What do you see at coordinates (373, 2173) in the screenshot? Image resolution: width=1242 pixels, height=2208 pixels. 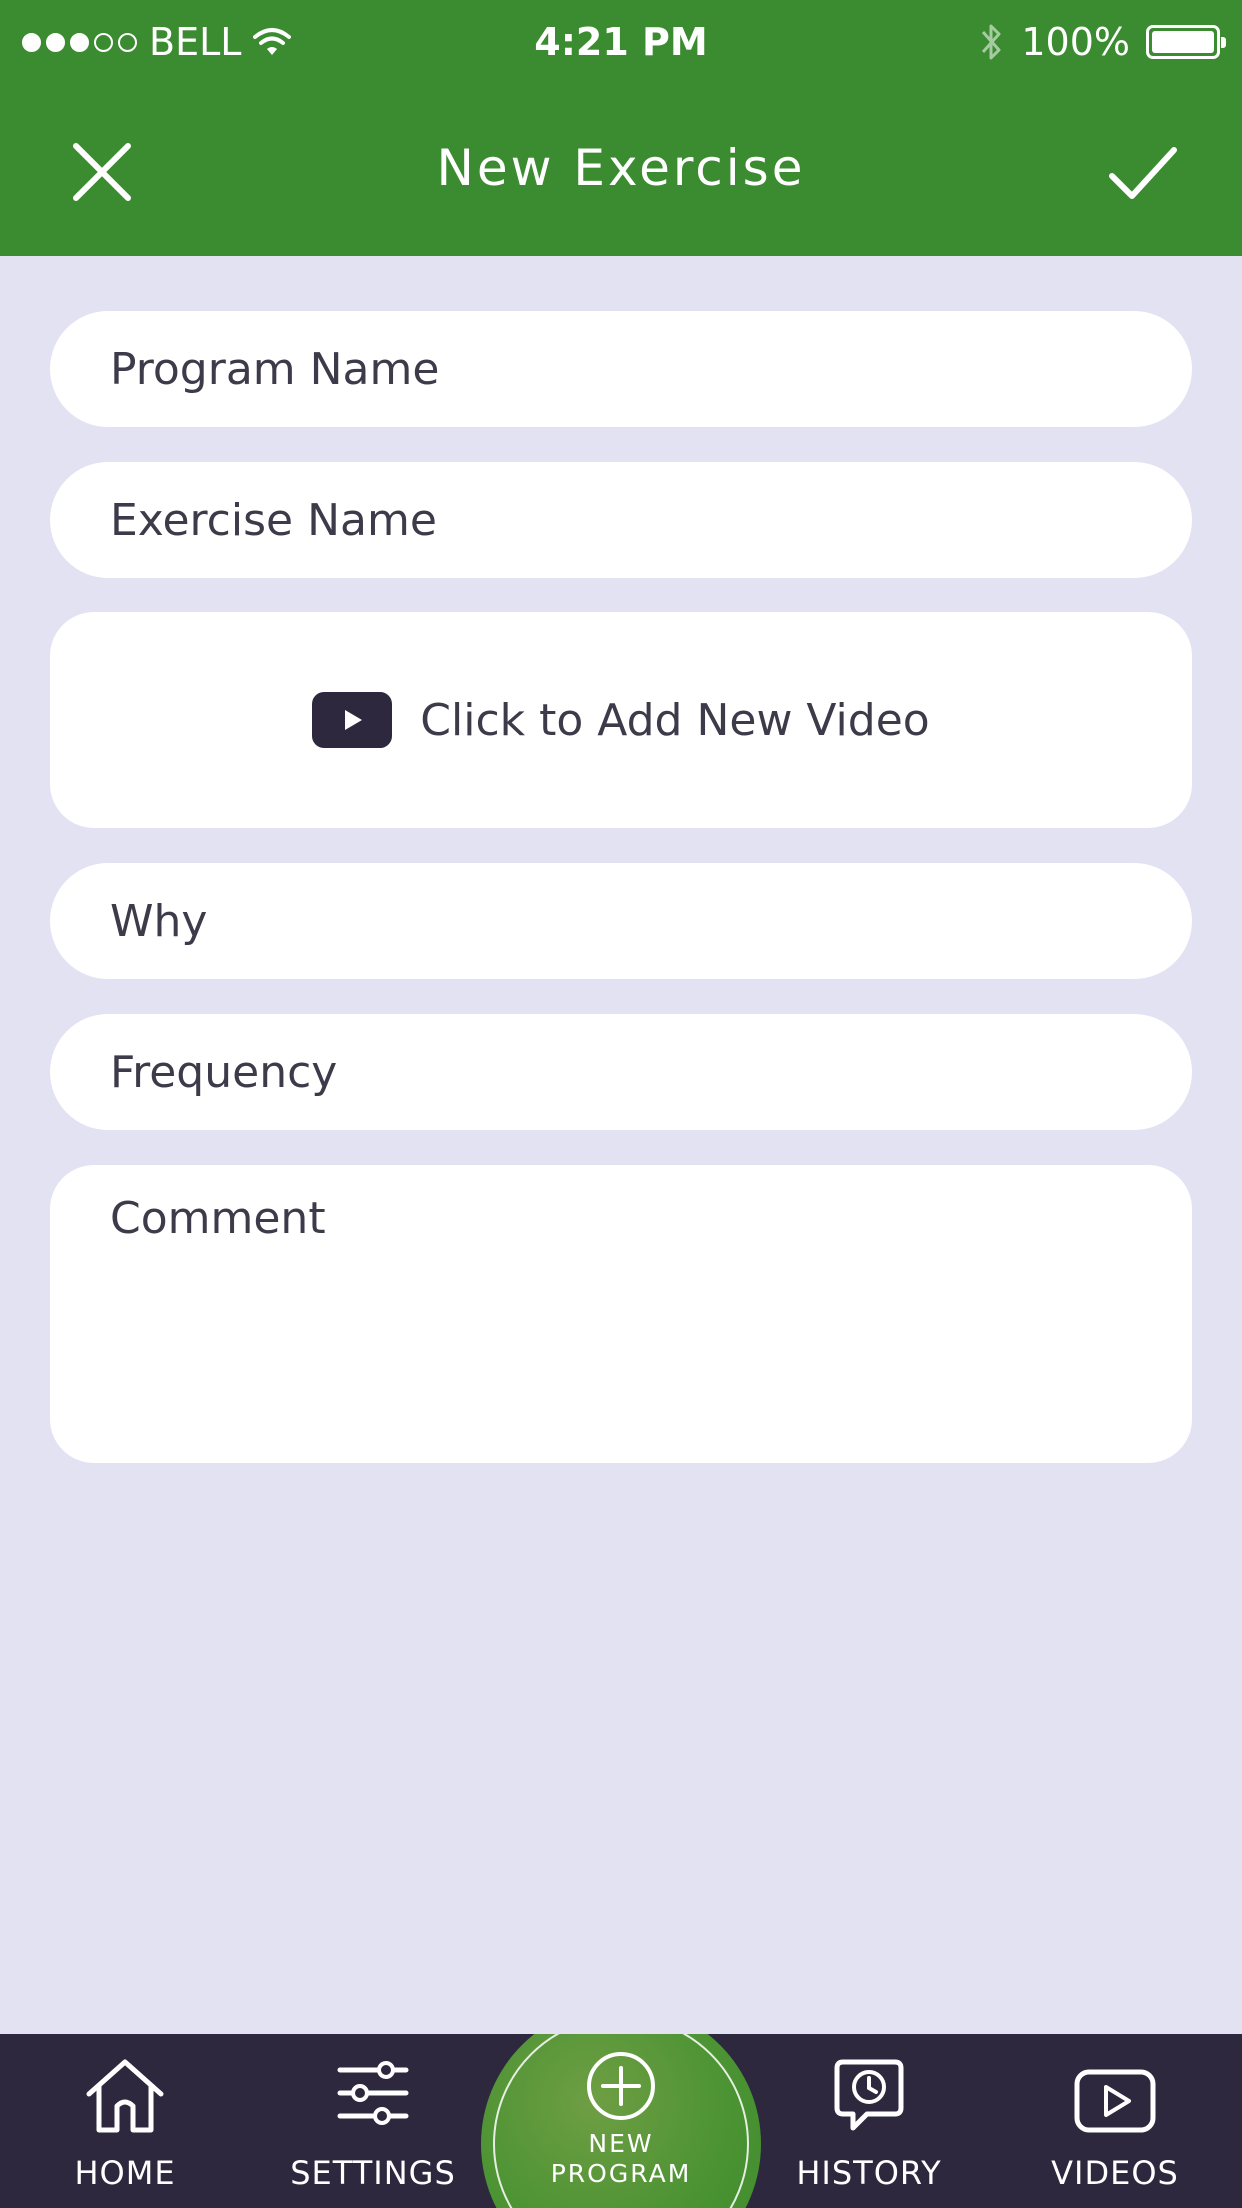 I see `tab-settings-label: SETTINGS` at bounding box center [373, 2173].